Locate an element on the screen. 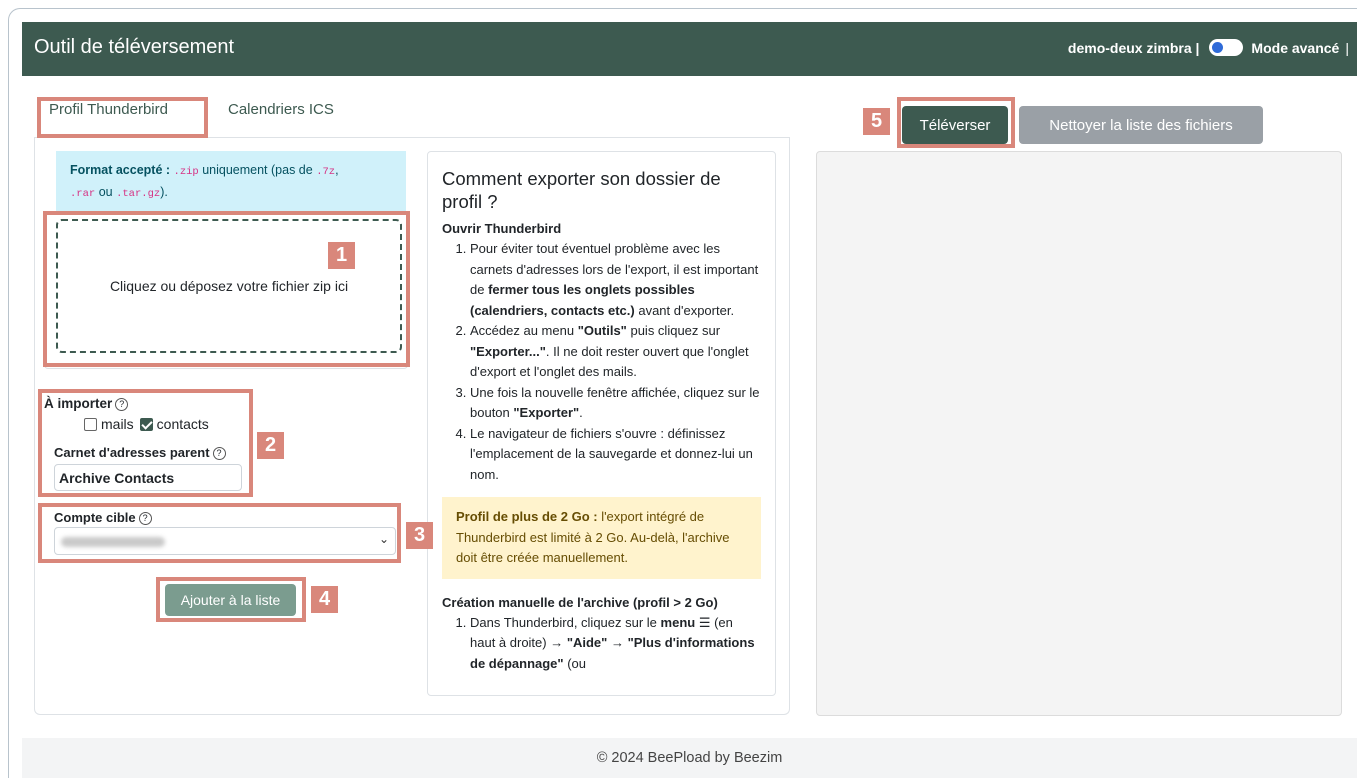  tab-ics-calendars: Calendriers ICS is located at coordinates (281, 109).